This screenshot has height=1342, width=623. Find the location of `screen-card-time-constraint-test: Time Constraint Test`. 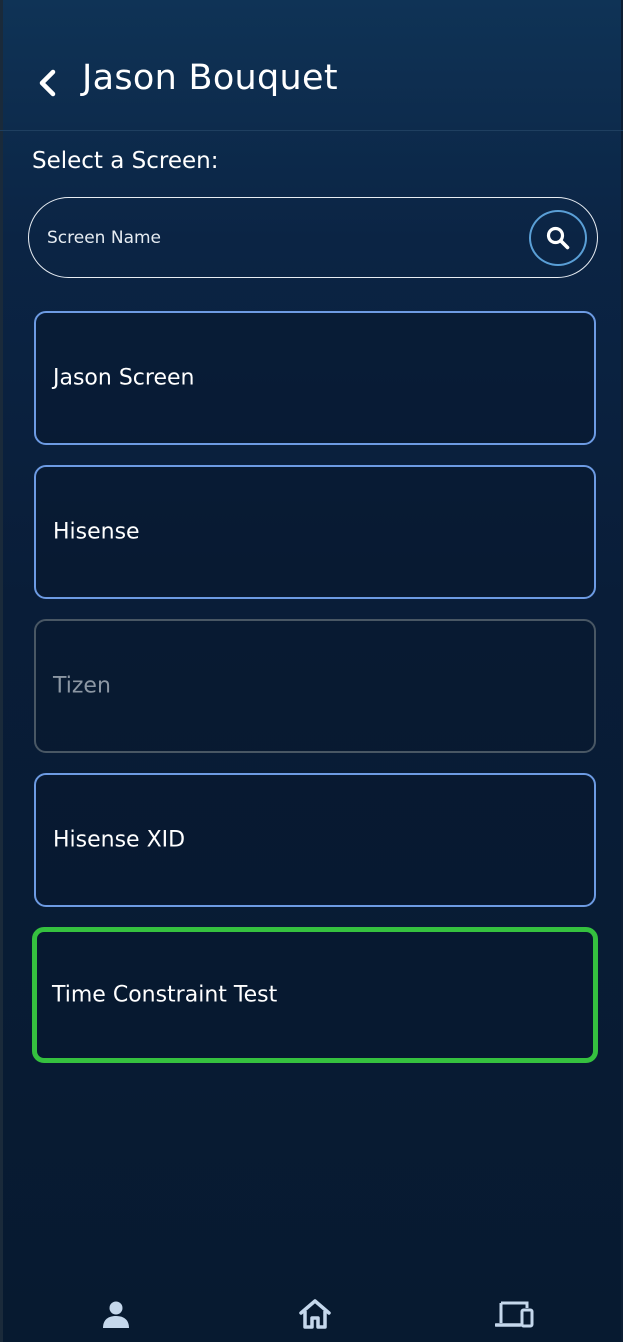

screen-card-time-constraint-test: Time Constraint Test is located at coordinates (315, 995).